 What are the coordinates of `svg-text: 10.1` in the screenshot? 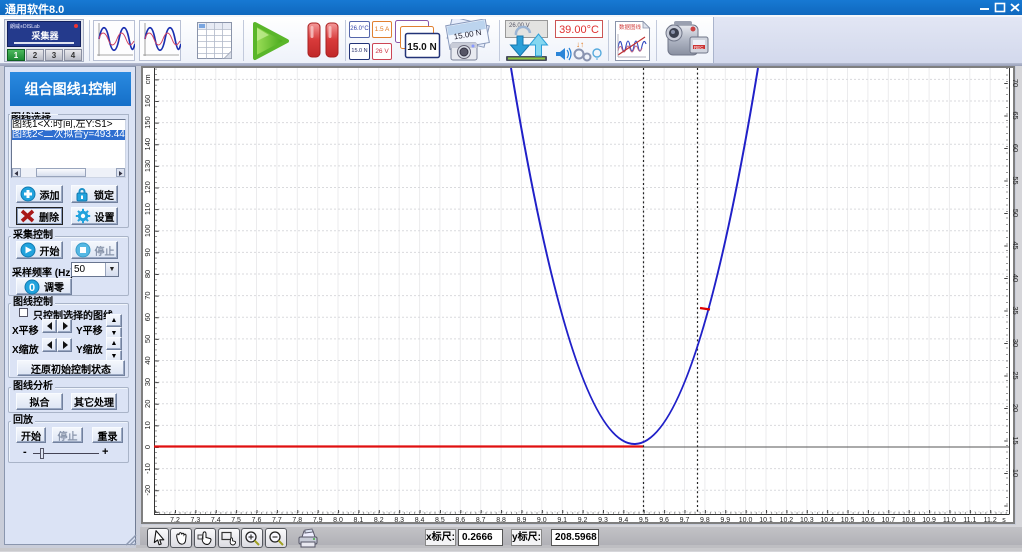 It's located at (766, 520).